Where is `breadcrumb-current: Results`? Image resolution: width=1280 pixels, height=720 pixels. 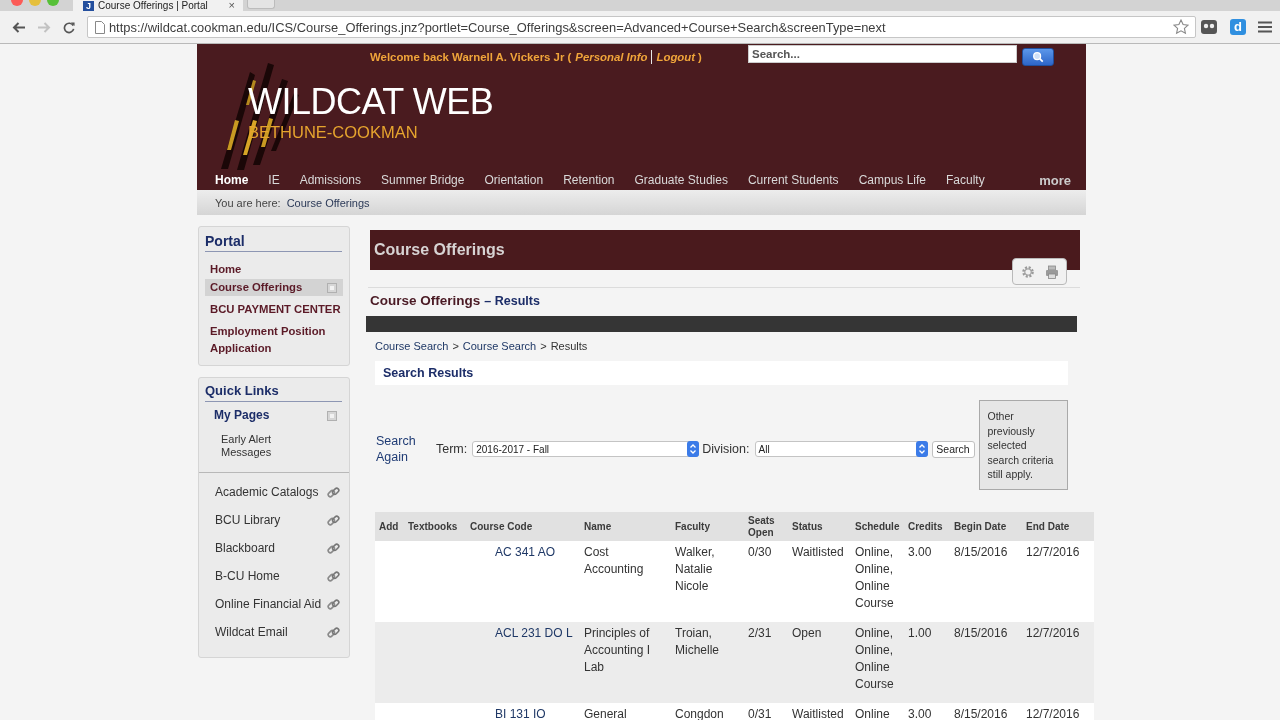
breadcrumb-current: Results is located at coordinates (569, 346).